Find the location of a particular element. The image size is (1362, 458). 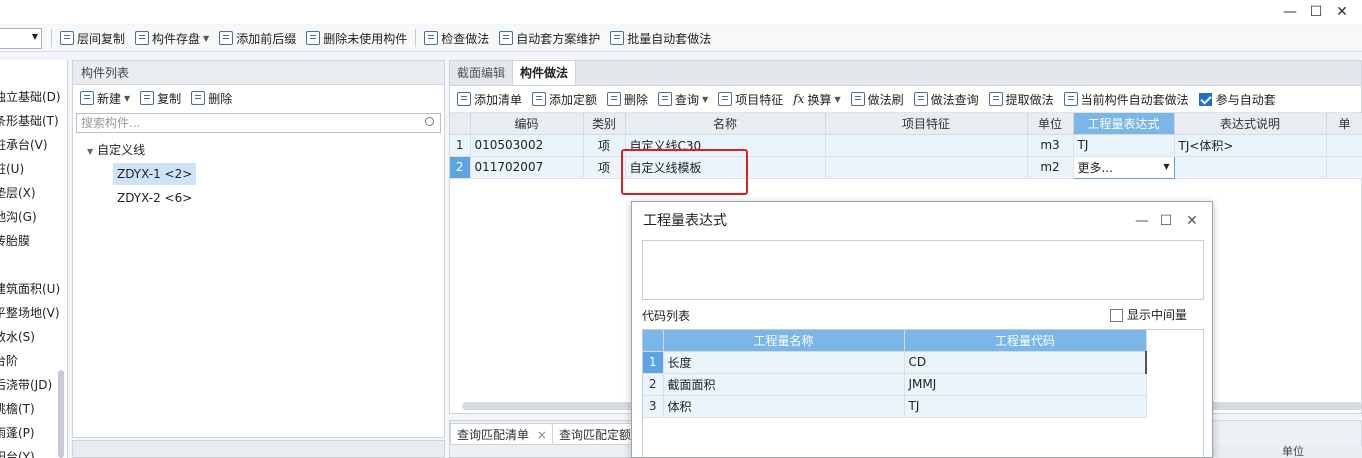

close-icon: ✕ is located at coordinates (1192, 221).